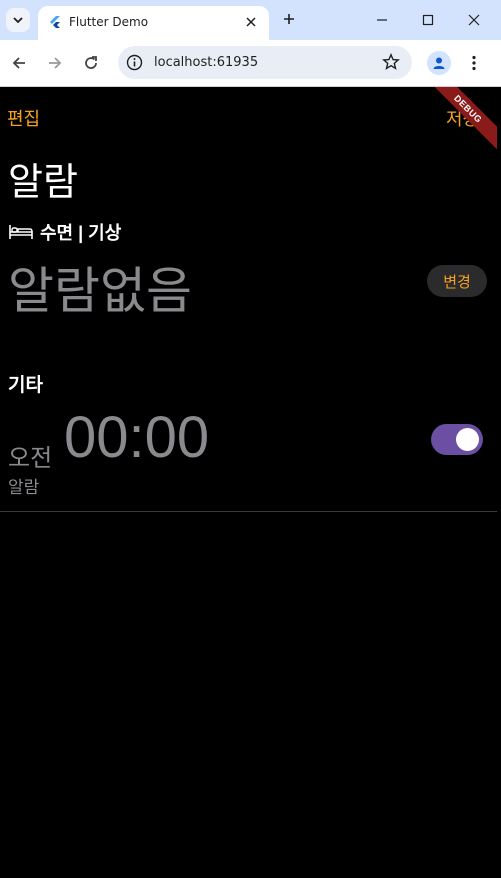  I want to click on new-tab-button, so click(289, 19).